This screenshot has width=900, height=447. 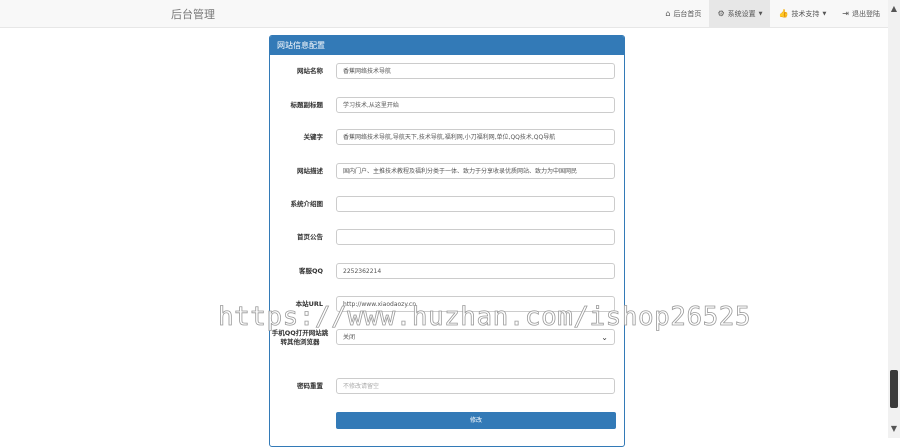 What do you see at coordinates (894, 389) in the screenshot?
I see `scrollbar-thumb` at bounding box center [894, 389].